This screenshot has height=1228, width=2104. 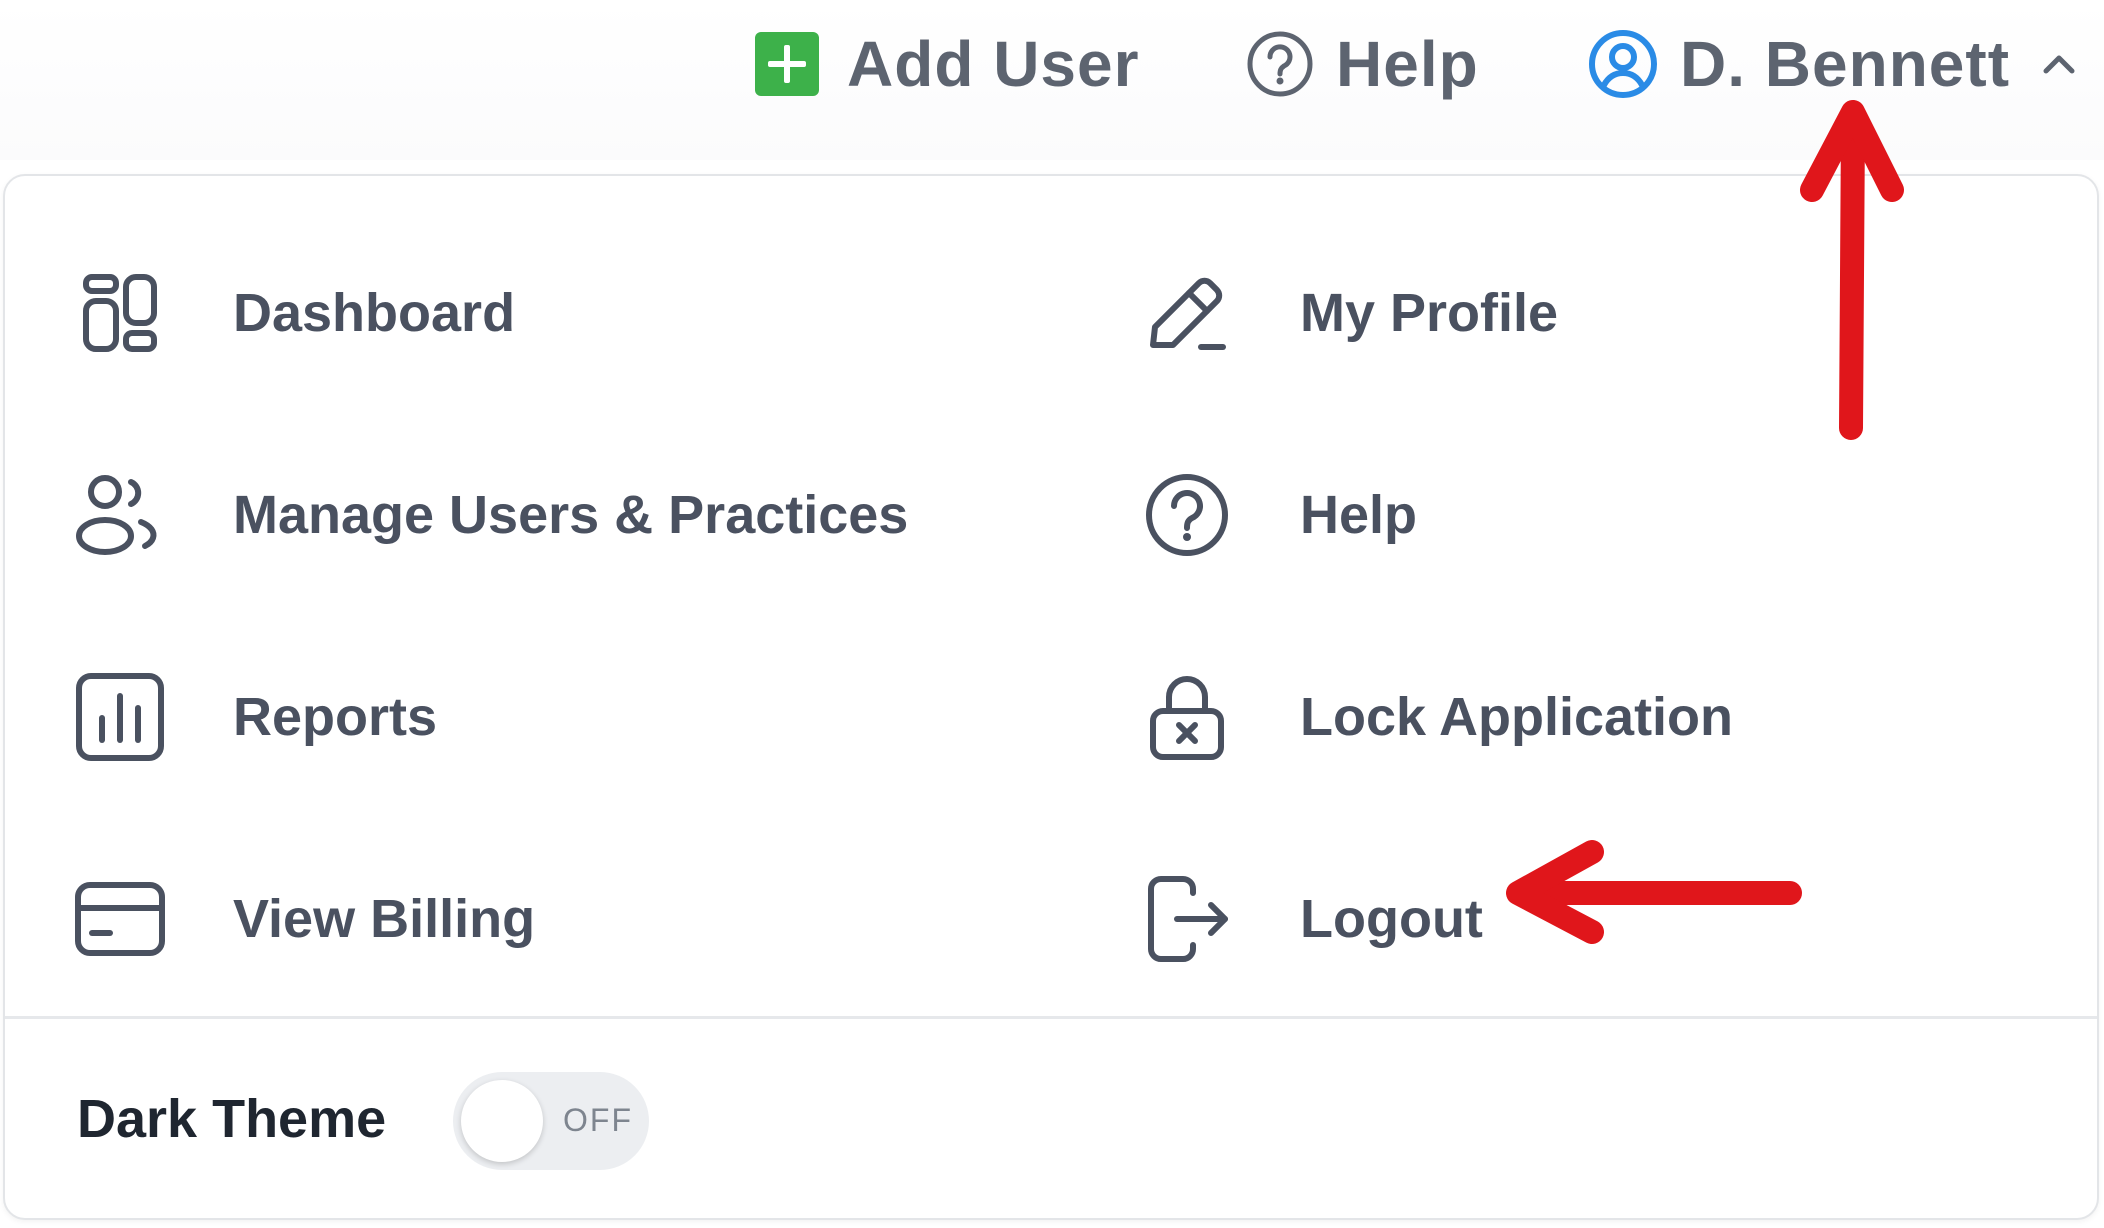 I want to click on menu-item-logout: Logout, so click(x=1311, y=919).